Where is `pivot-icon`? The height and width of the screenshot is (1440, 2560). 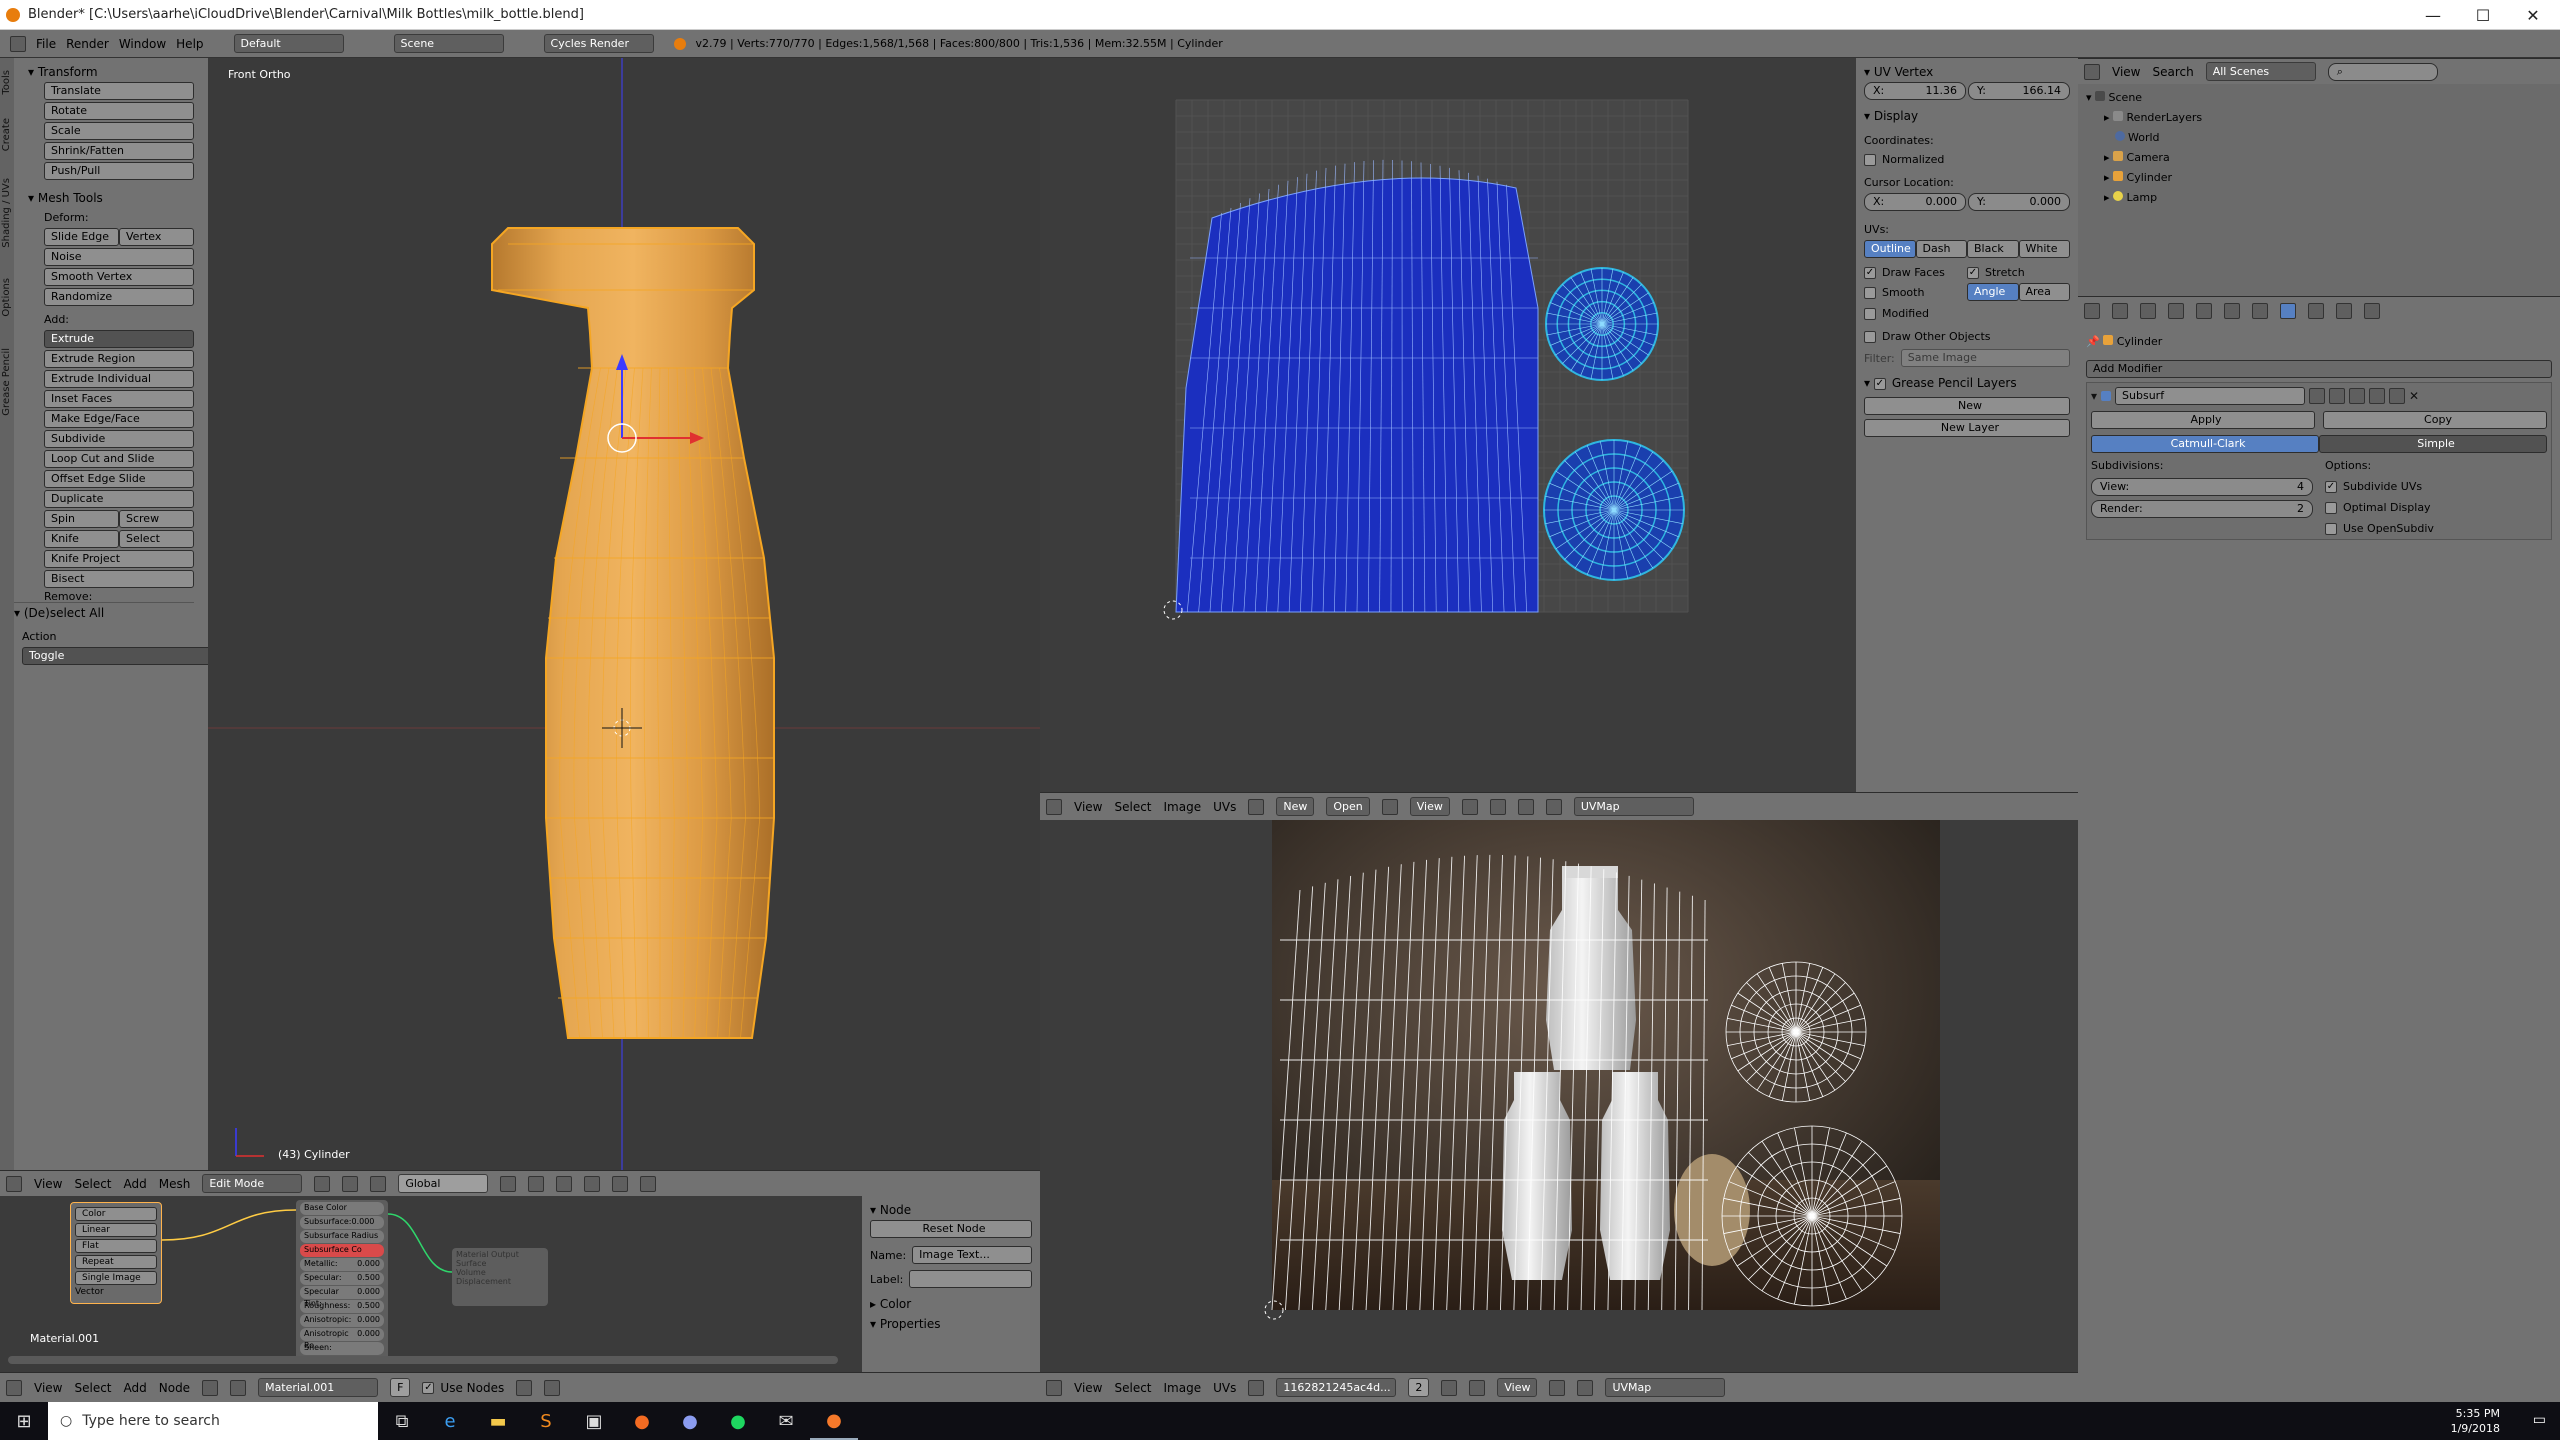 pivot-icon is located at coordinates (1557, 1387).